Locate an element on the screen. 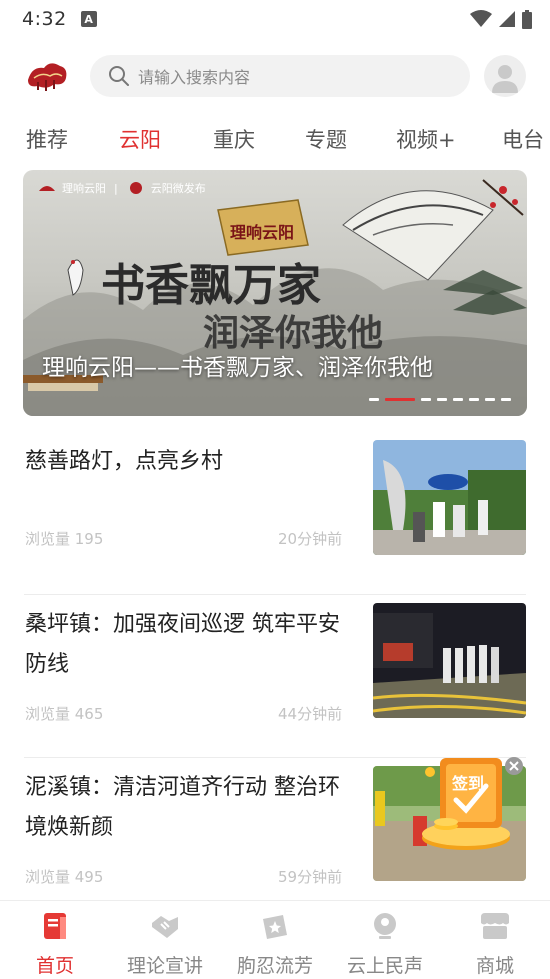  battery-icon is located at coordinates (527, 19).